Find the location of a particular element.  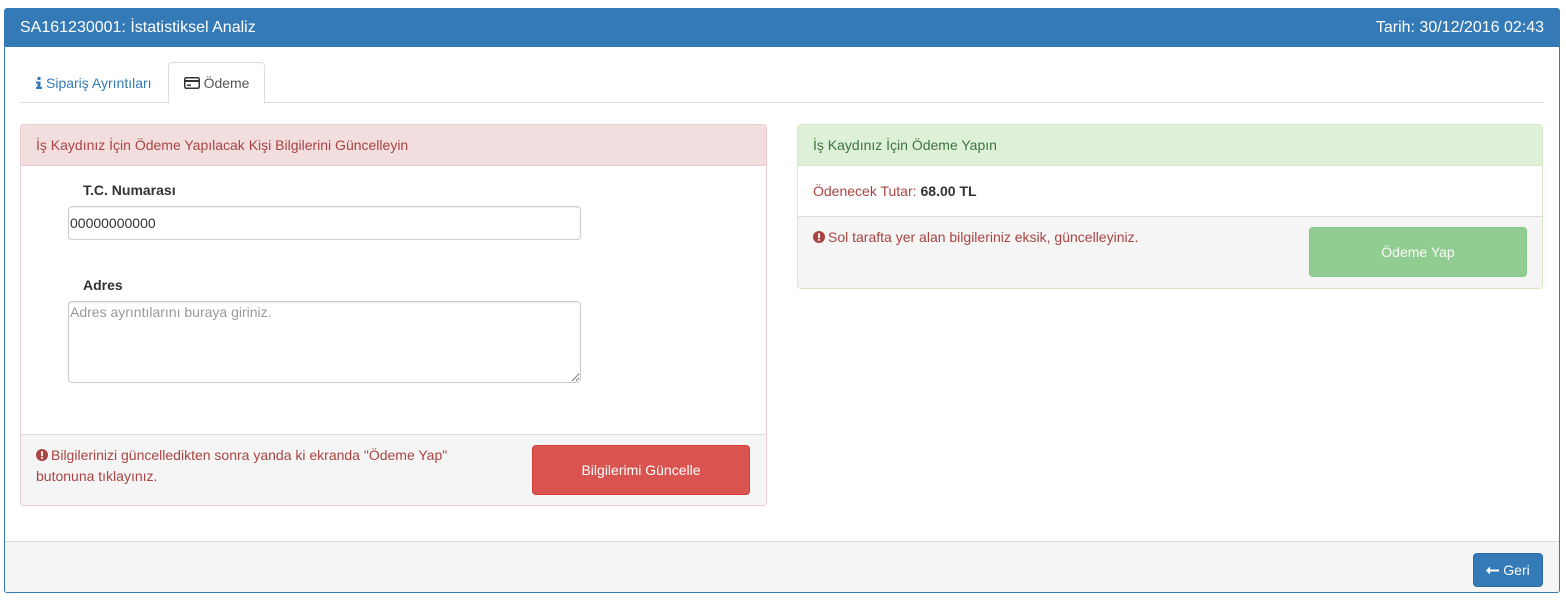

address-textarea is located at coordinates (324, 342).